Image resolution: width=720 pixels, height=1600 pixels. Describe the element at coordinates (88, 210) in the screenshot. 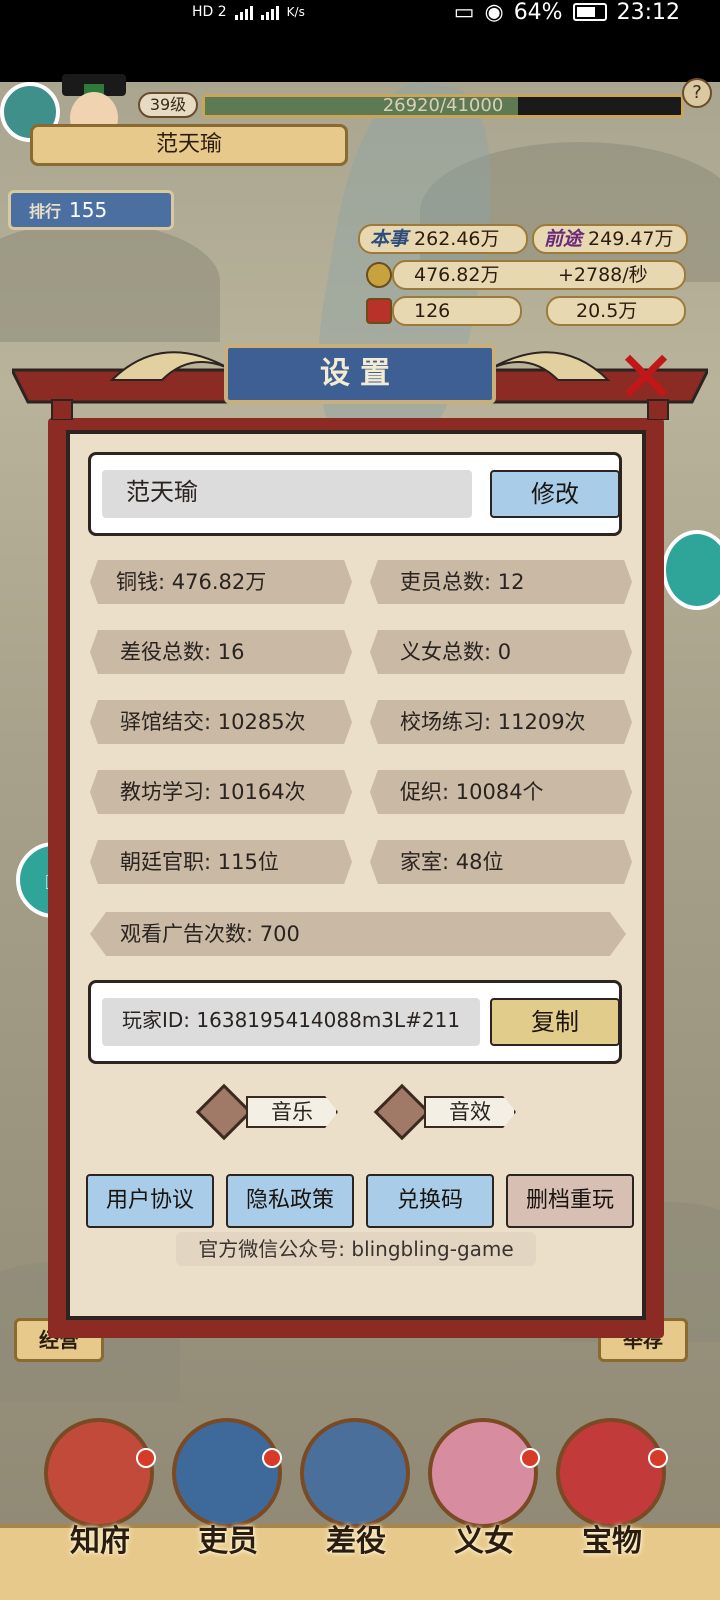

I see `rank-value: 155` at that location.